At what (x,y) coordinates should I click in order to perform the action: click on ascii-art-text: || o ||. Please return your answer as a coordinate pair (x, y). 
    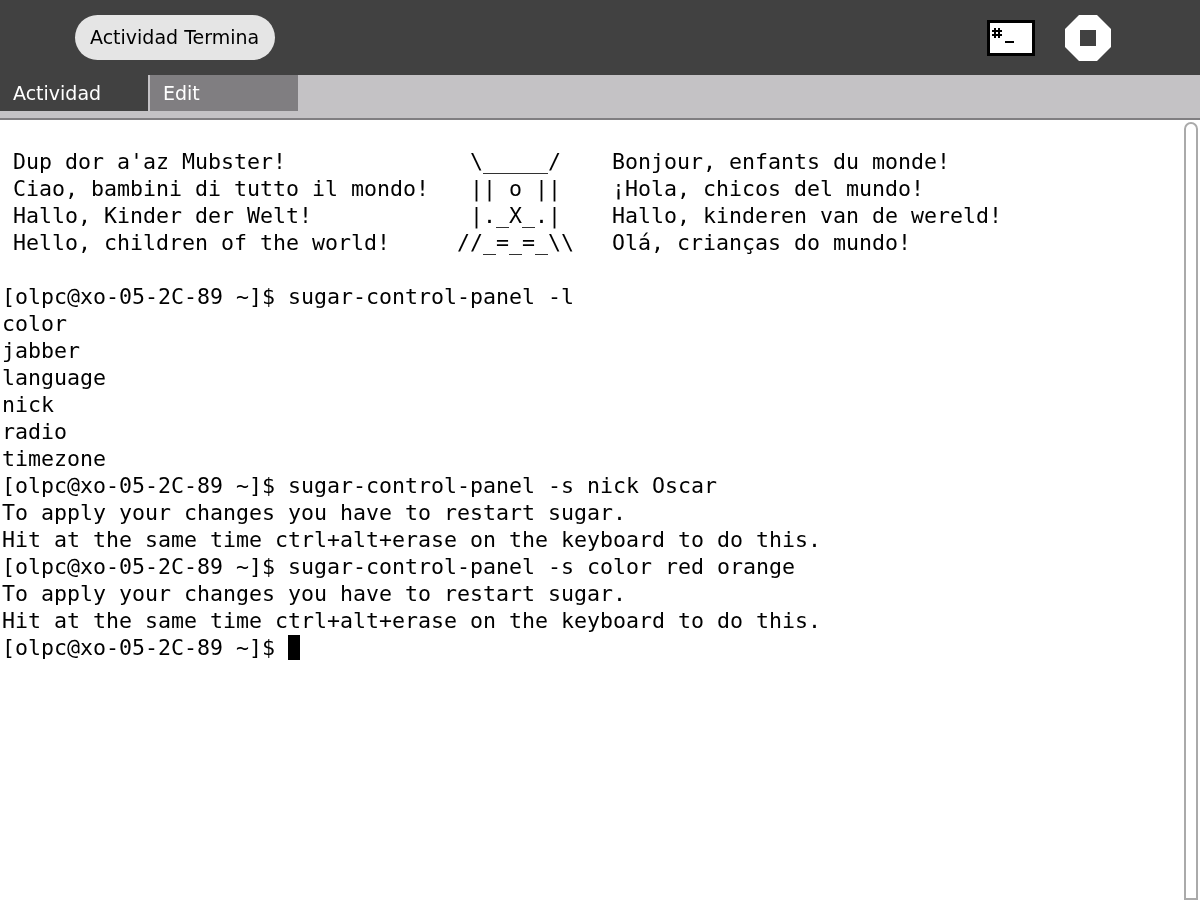
    Looking at the image, I should click on (515, 188).